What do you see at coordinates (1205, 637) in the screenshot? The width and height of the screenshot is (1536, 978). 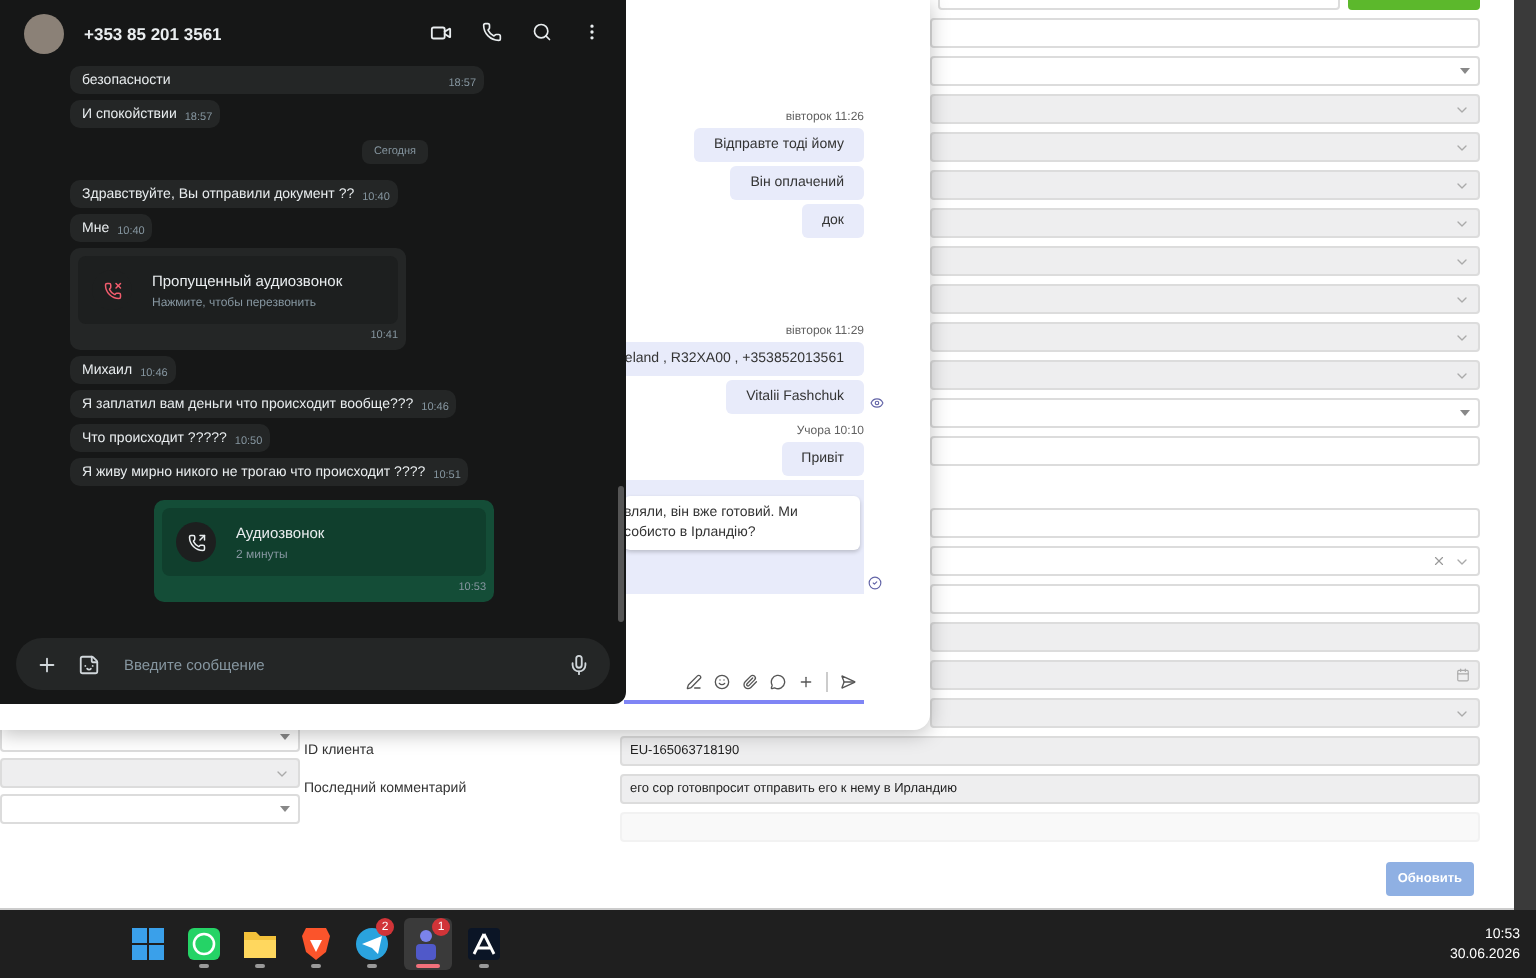 I see `text-field` at bounding box center [1205, 637].